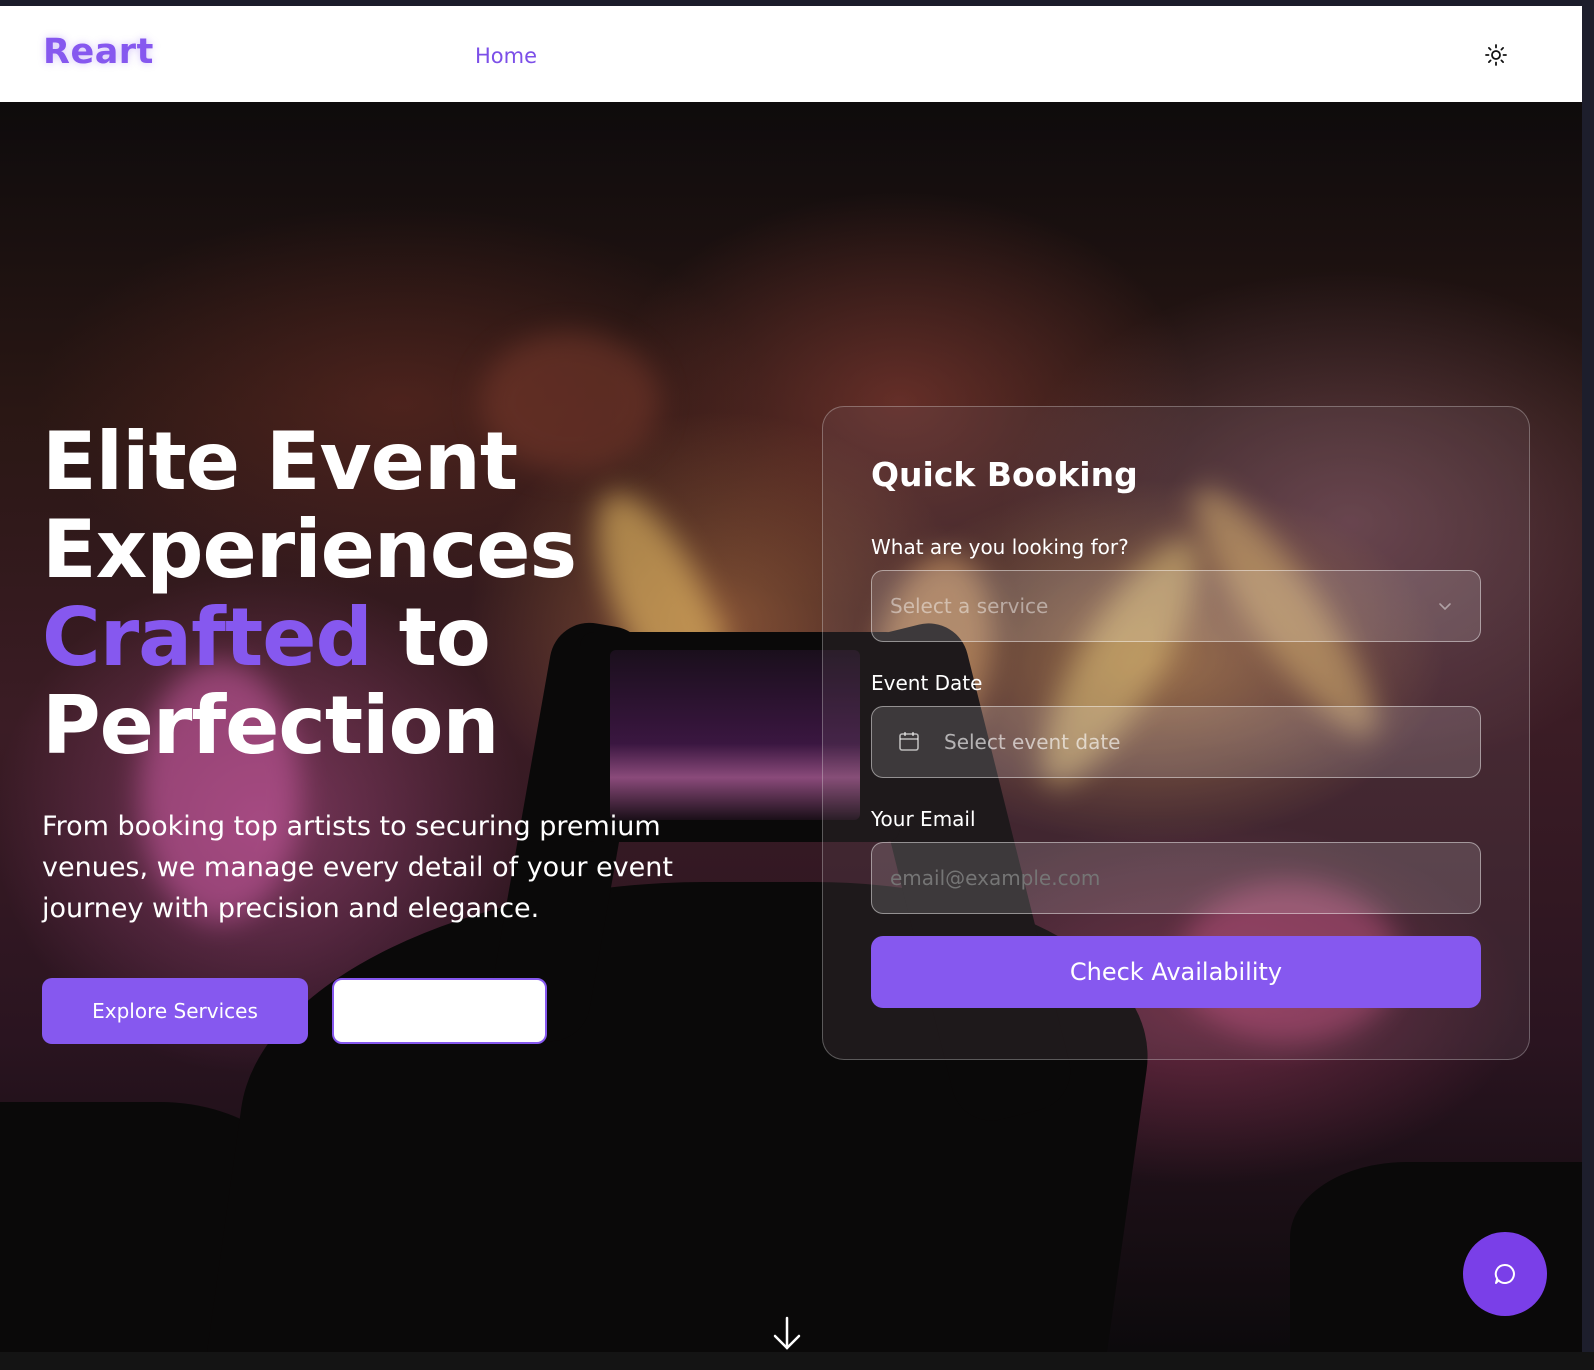 The height and width of the screenshot is (1370, 1594). What do you see at coordinates (175, 1011) in the screenshot?
I see `explore-services-button: Explore Services` at bounding box center [175, 1011].